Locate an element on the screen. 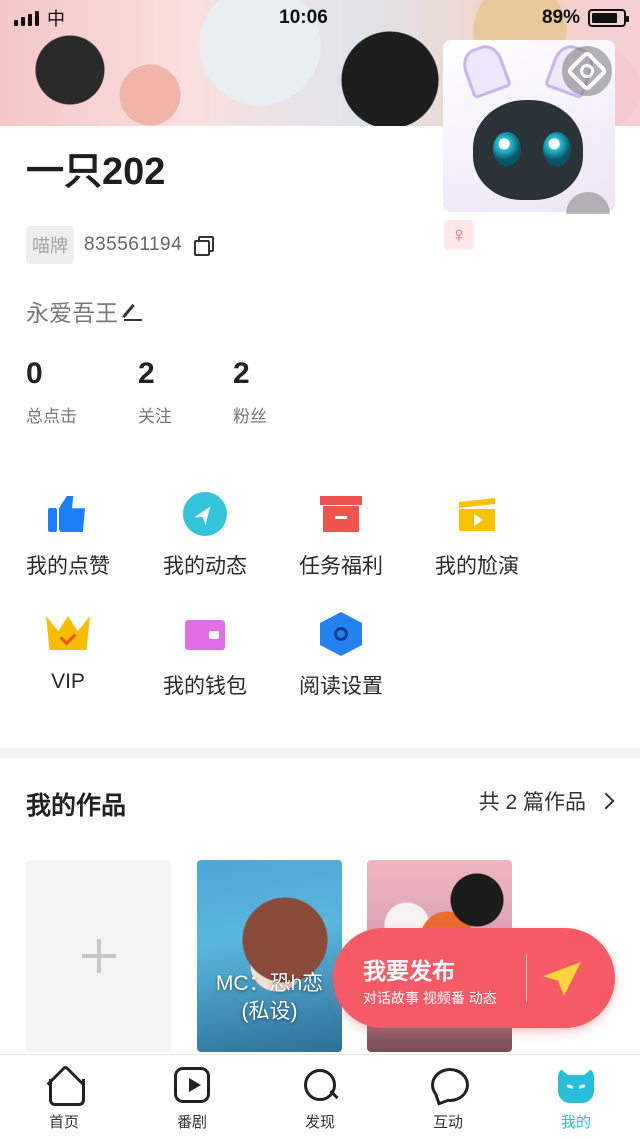 Image resolution: width=640 pixels, height=1139 pixels. plus-icon is located at coordinates (98, 956).